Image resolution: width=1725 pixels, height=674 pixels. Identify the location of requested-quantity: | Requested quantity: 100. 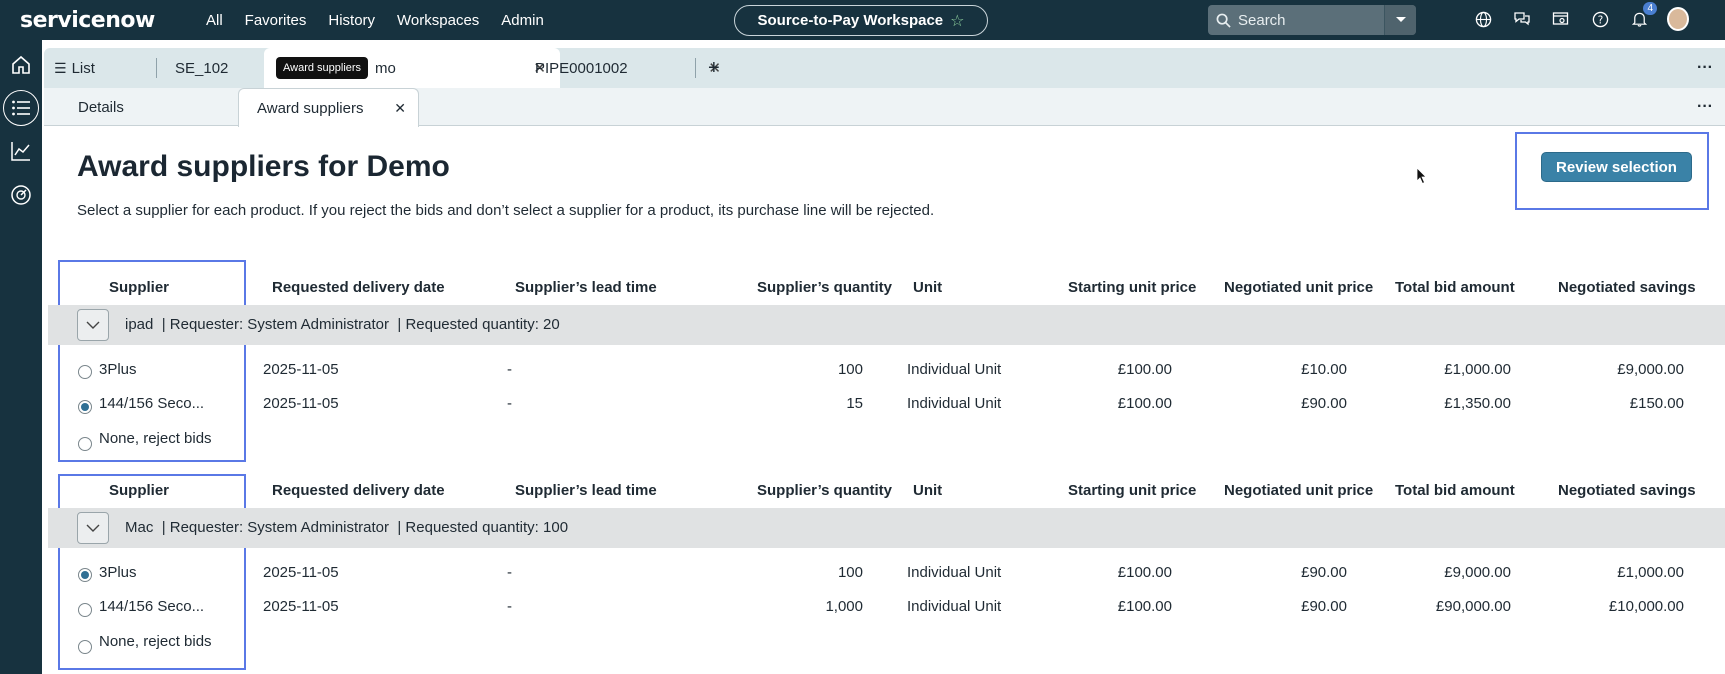
(483, 527).